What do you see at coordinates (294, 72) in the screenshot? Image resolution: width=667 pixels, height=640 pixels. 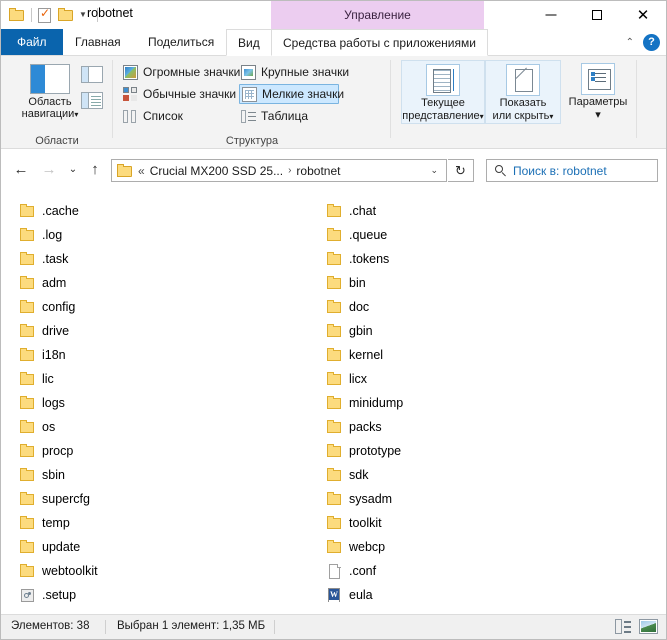 I see `layout-option-large-icons: Крупные значки` at bounding box center [294, 72].